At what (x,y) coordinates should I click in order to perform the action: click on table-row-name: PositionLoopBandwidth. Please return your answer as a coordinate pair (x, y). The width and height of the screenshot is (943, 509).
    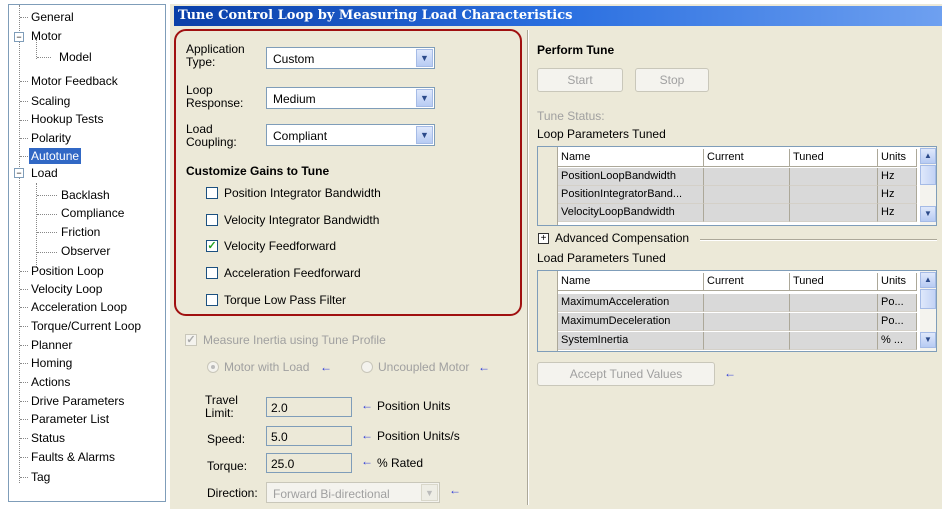
    Looking at the image, I should click on (631, 177).